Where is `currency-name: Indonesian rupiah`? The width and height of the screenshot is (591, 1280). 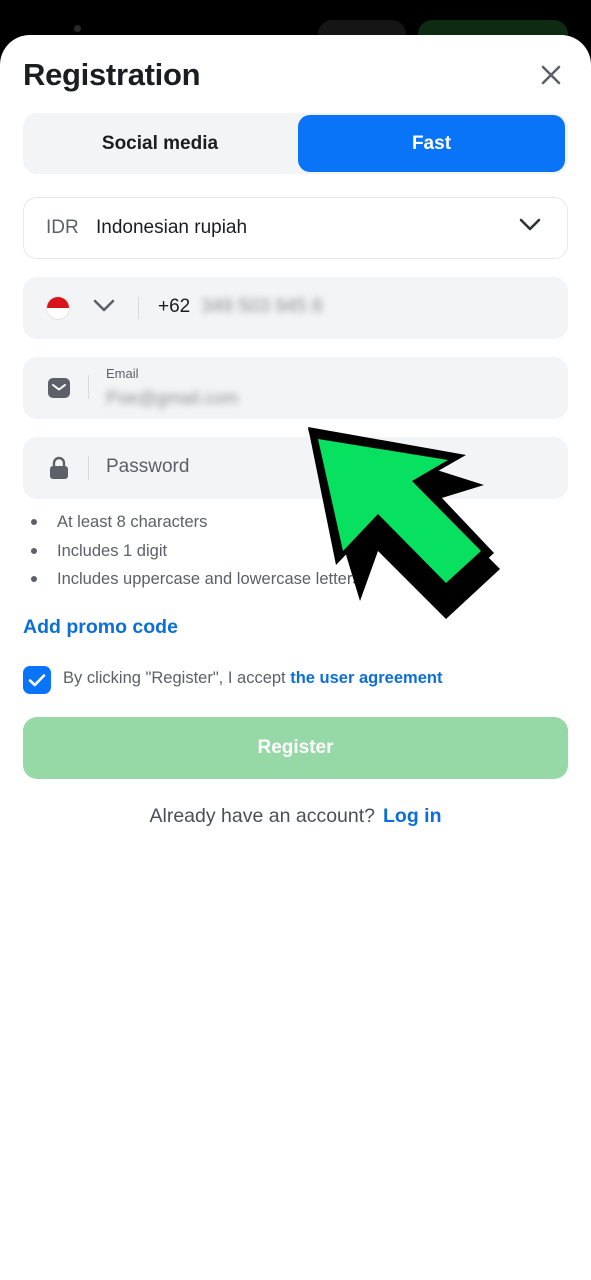
currency-name: Indonesian rupiah is located at coordinates (172, 227).